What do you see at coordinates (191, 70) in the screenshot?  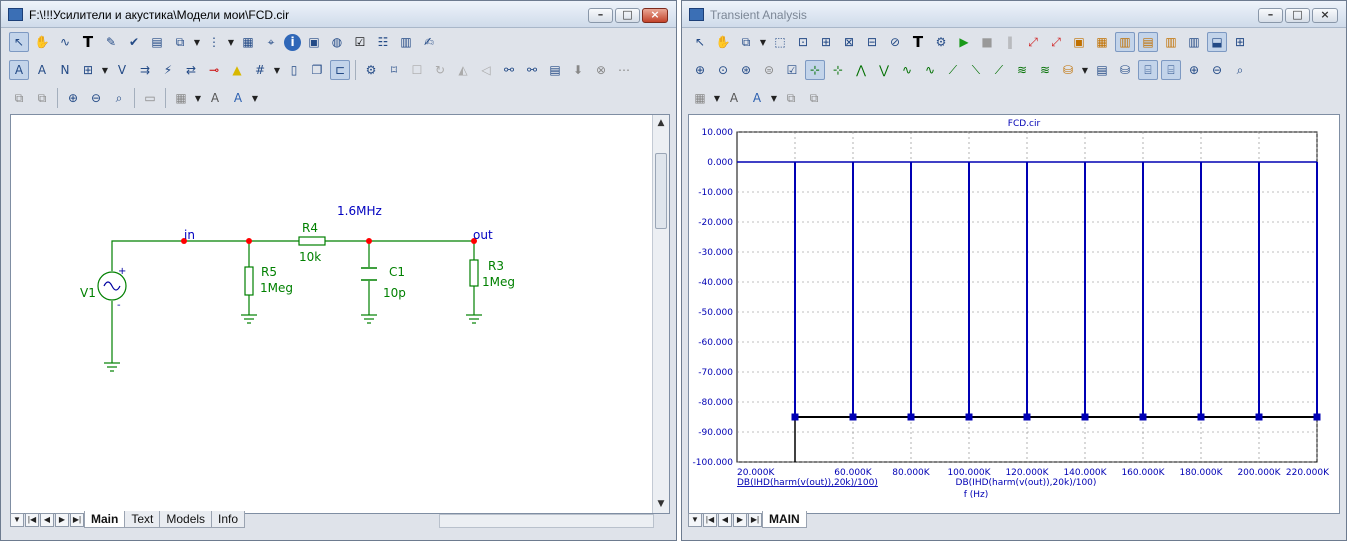 I see `condition-icon: ⇄` at bounding box center [191, 70].